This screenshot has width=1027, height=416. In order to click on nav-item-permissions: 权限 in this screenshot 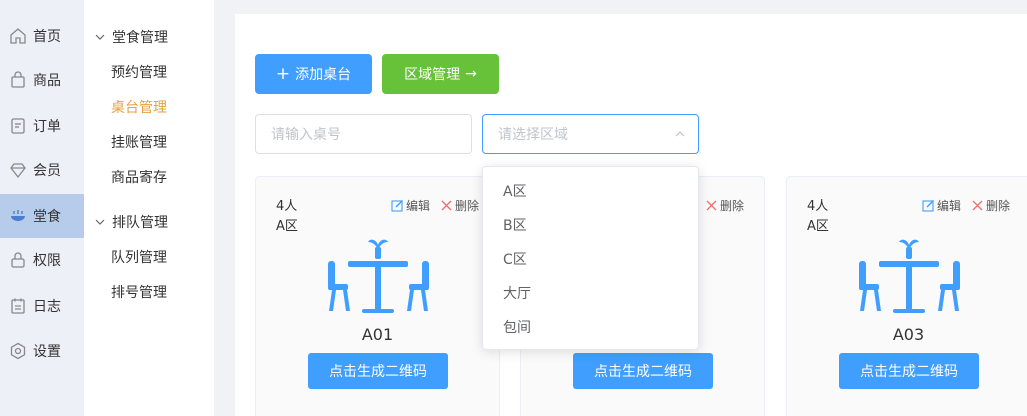, I will do `click(42, 260)`.